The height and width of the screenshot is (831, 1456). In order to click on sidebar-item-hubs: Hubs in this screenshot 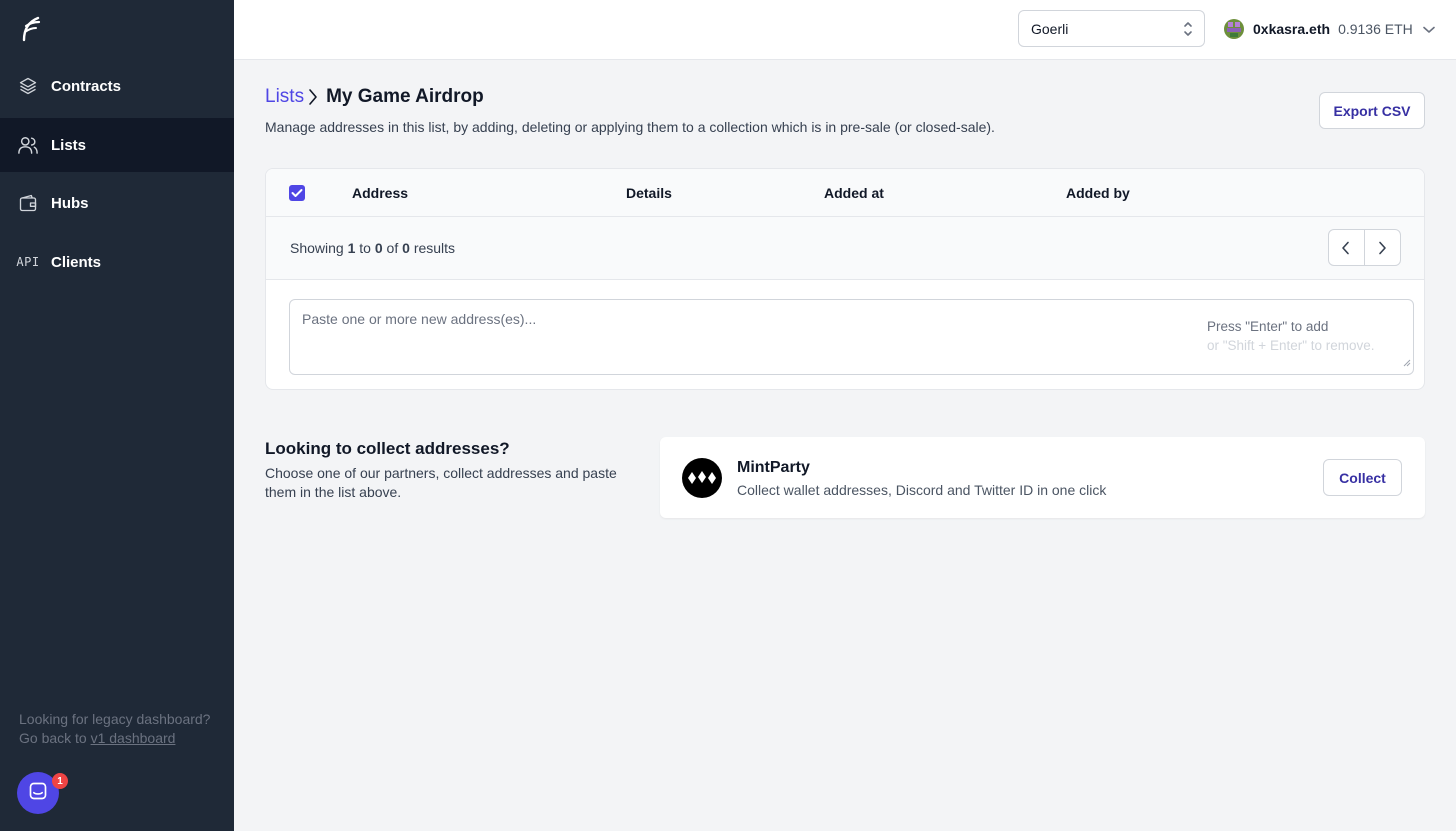, I will do `click(117, 203)`.